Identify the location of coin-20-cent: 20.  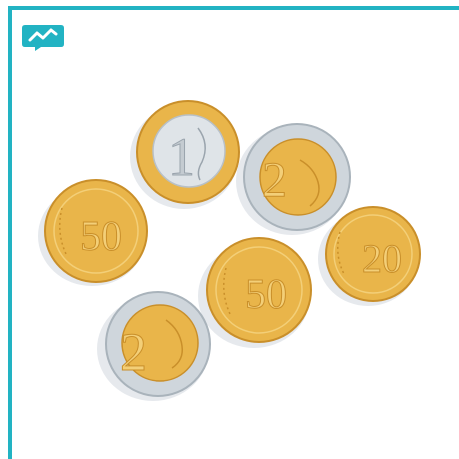
(369, 256).